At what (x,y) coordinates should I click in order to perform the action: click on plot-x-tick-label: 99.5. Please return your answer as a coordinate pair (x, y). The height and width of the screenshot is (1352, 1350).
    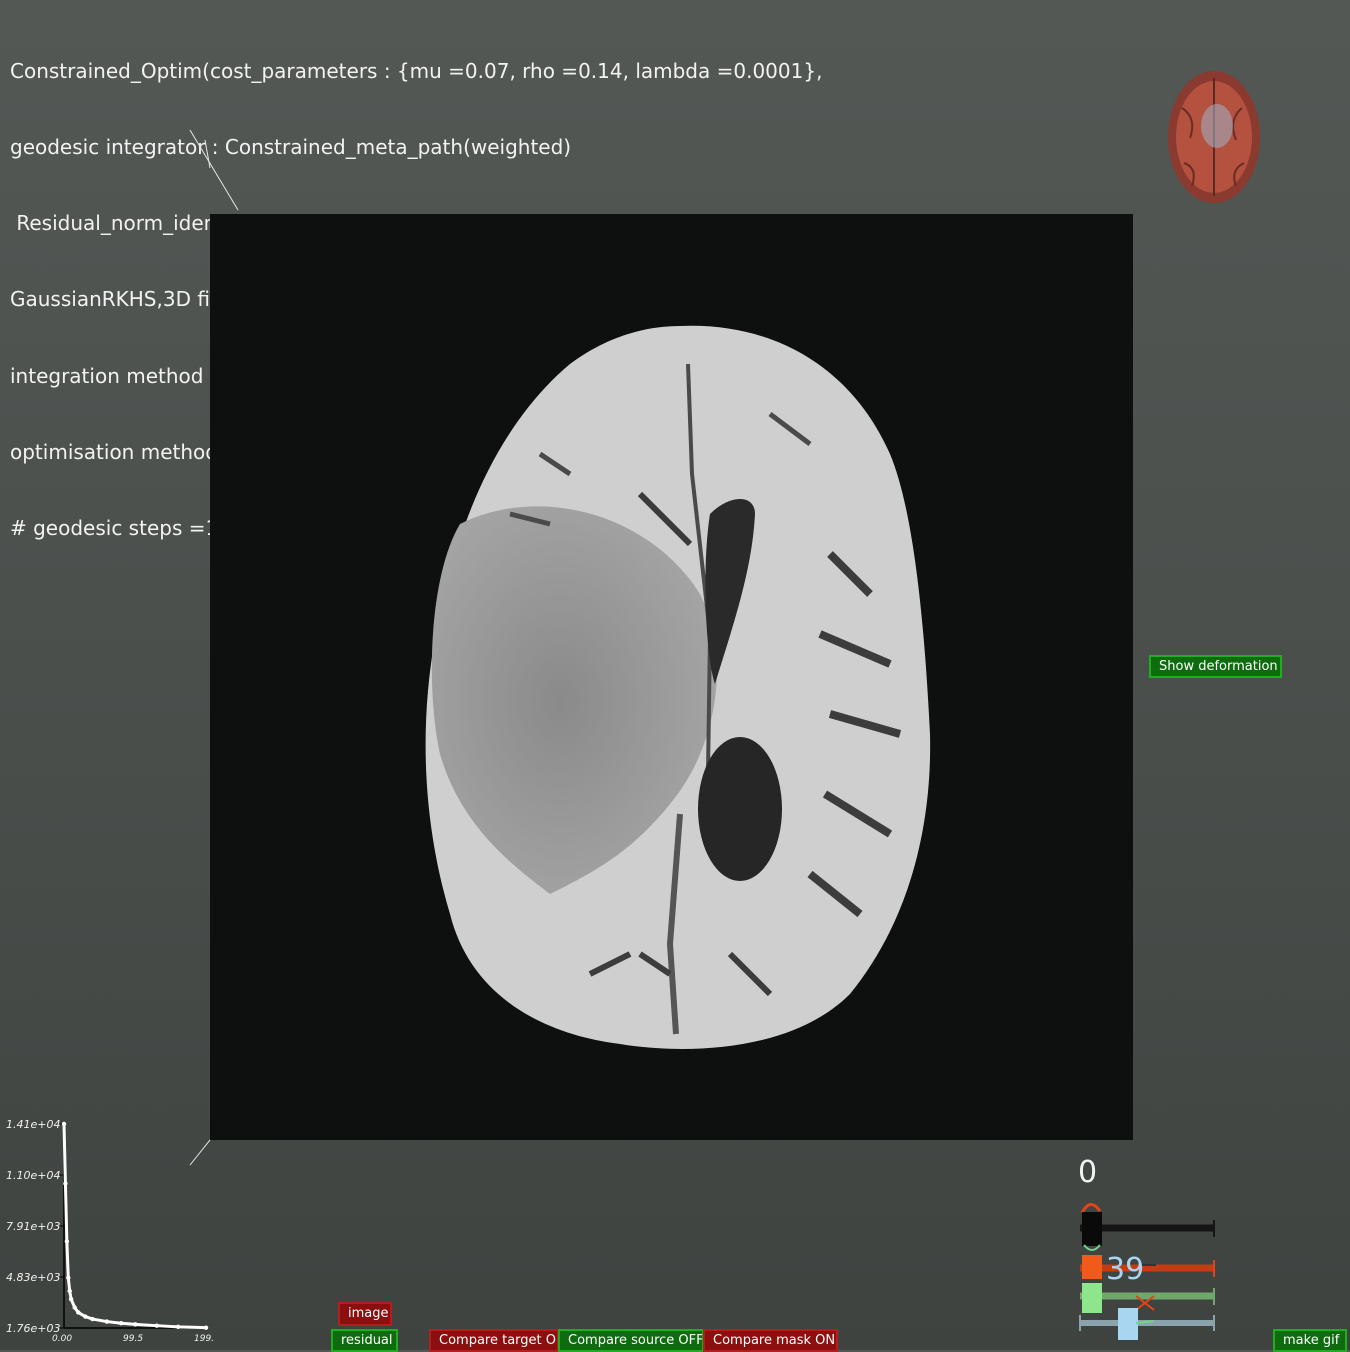
    Looking at the image, I should click on (133, 1339).